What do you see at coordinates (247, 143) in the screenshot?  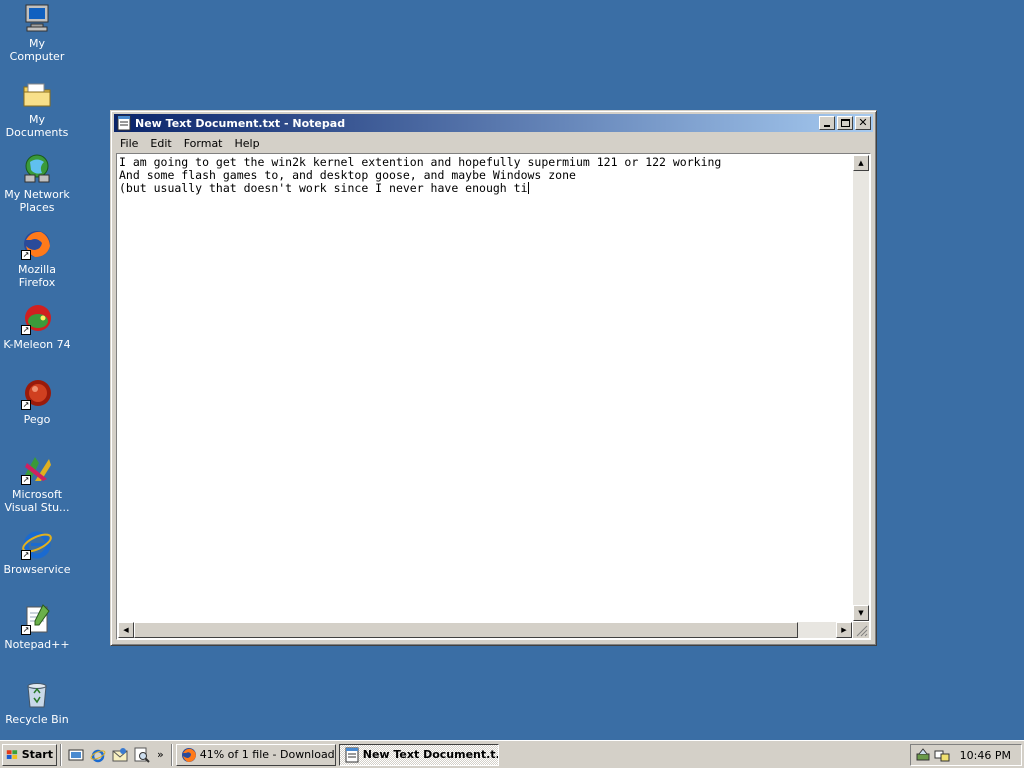 I see `menu-help: Help` at bounding box center [247, 143].